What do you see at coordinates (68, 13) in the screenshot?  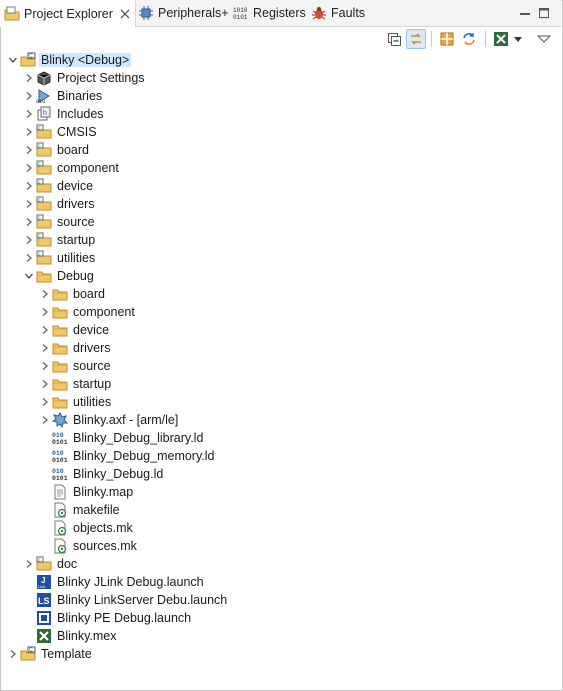 I see `tab-project-explorer: Project Explorer` at bounding box center [68, 13].